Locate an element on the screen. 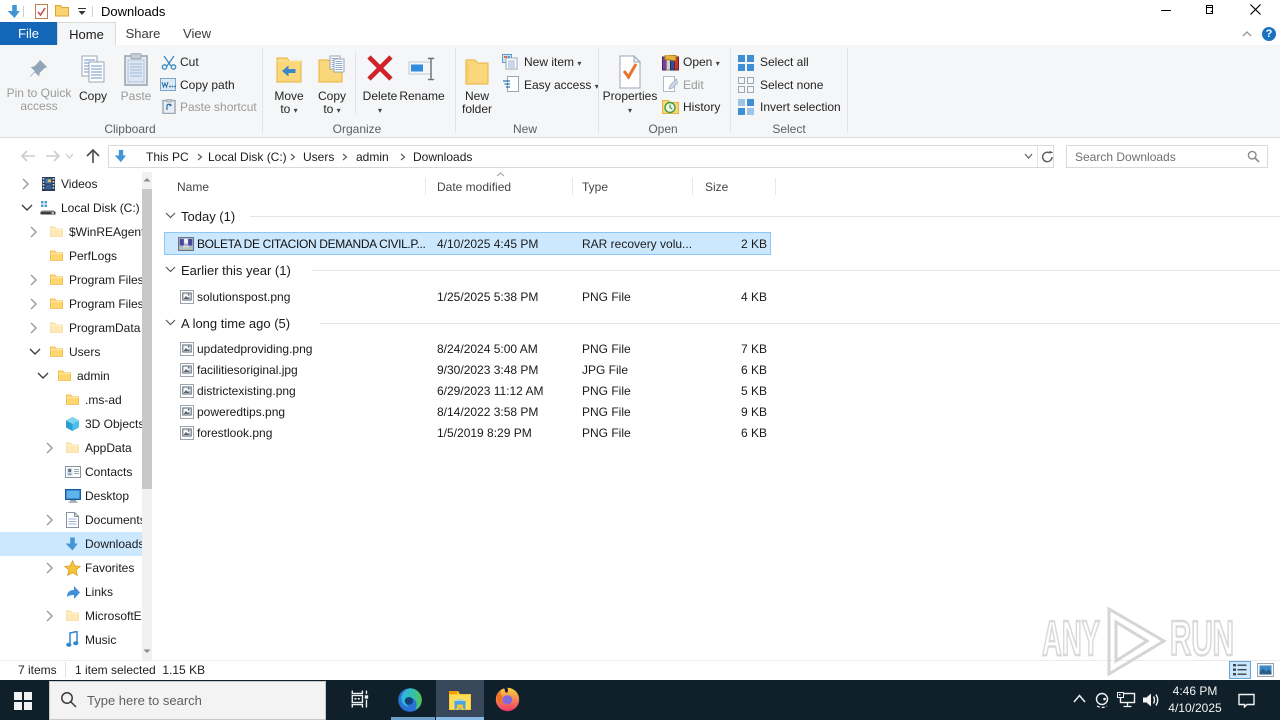 The height and width of the screenshot is (720, 1280). svg-text: ANY is located at coordinates (1071, 639).